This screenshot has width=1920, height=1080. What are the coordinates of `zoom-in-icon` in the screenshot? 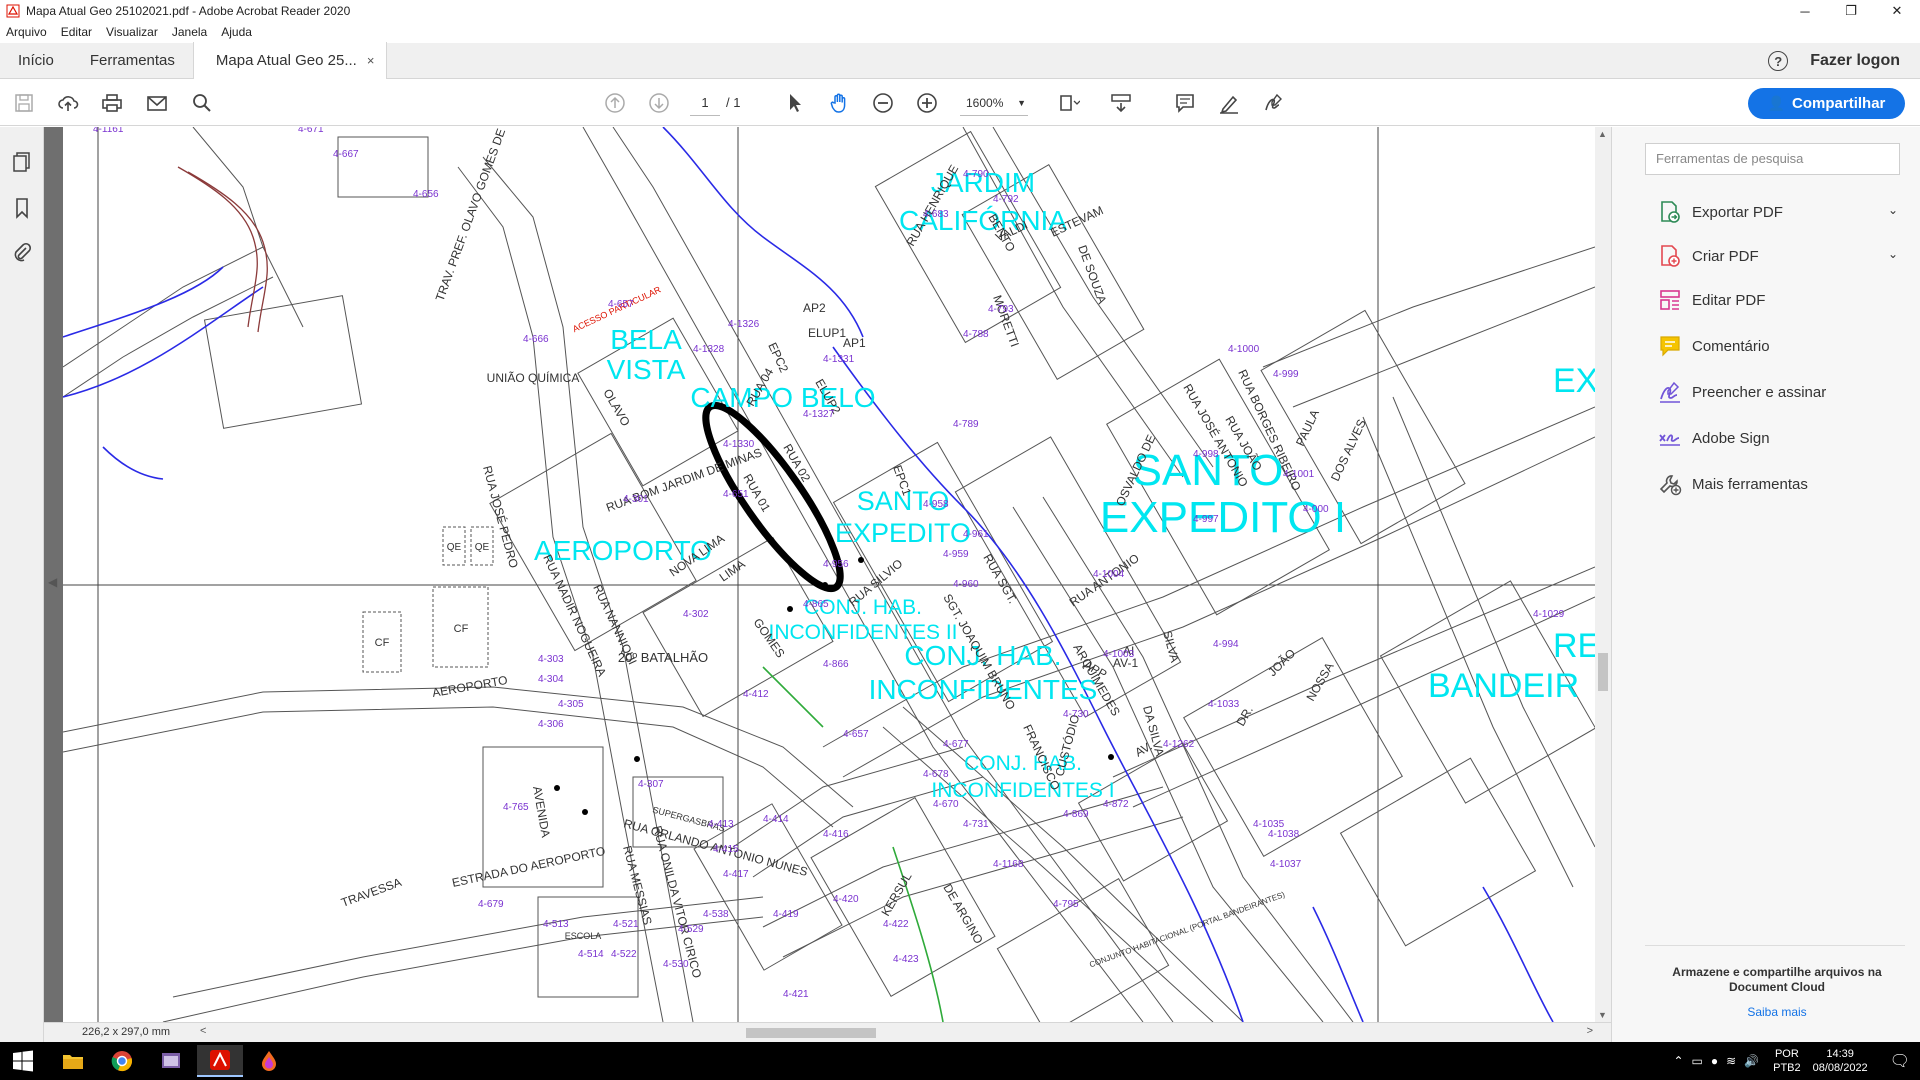 It's located at (927, 103).